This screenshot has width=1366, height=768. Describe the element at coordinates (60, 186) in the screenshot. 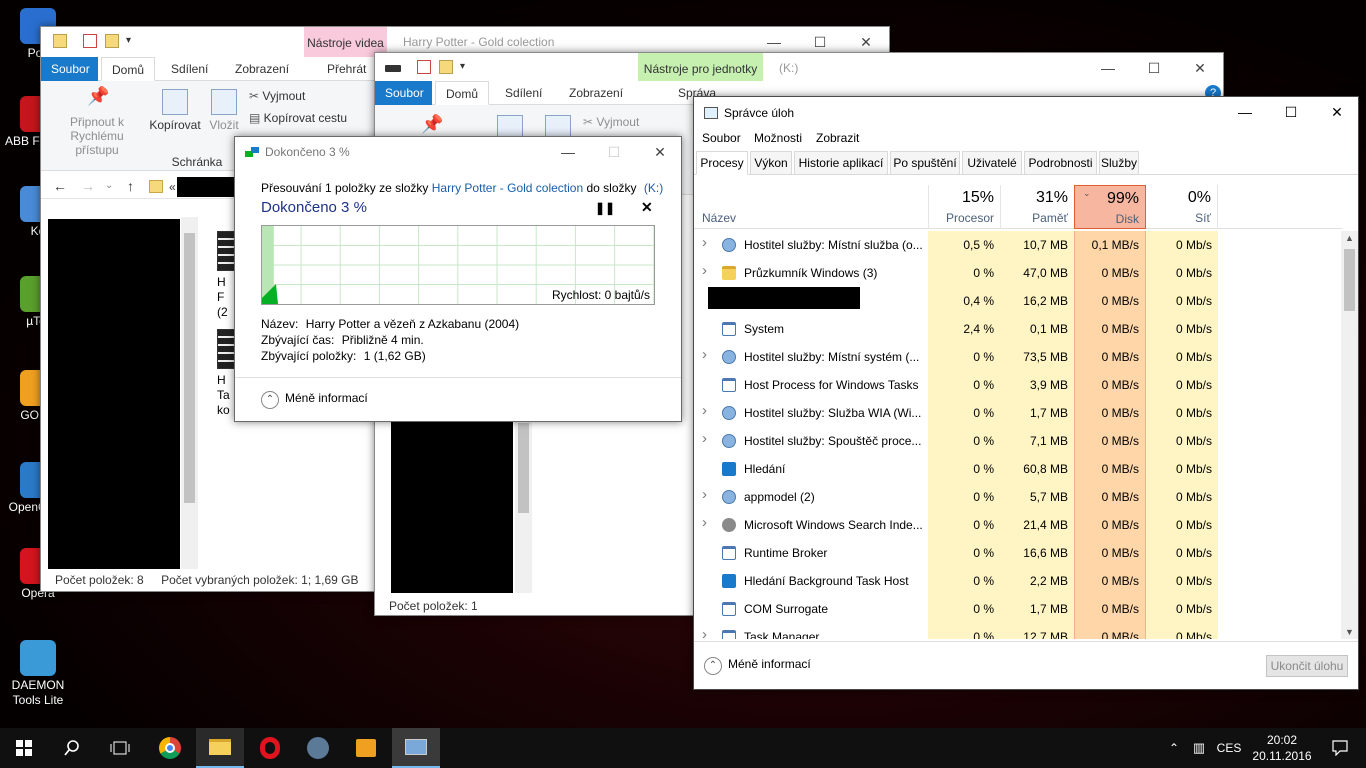

I see `back-arrow-icon: ←` at that location.